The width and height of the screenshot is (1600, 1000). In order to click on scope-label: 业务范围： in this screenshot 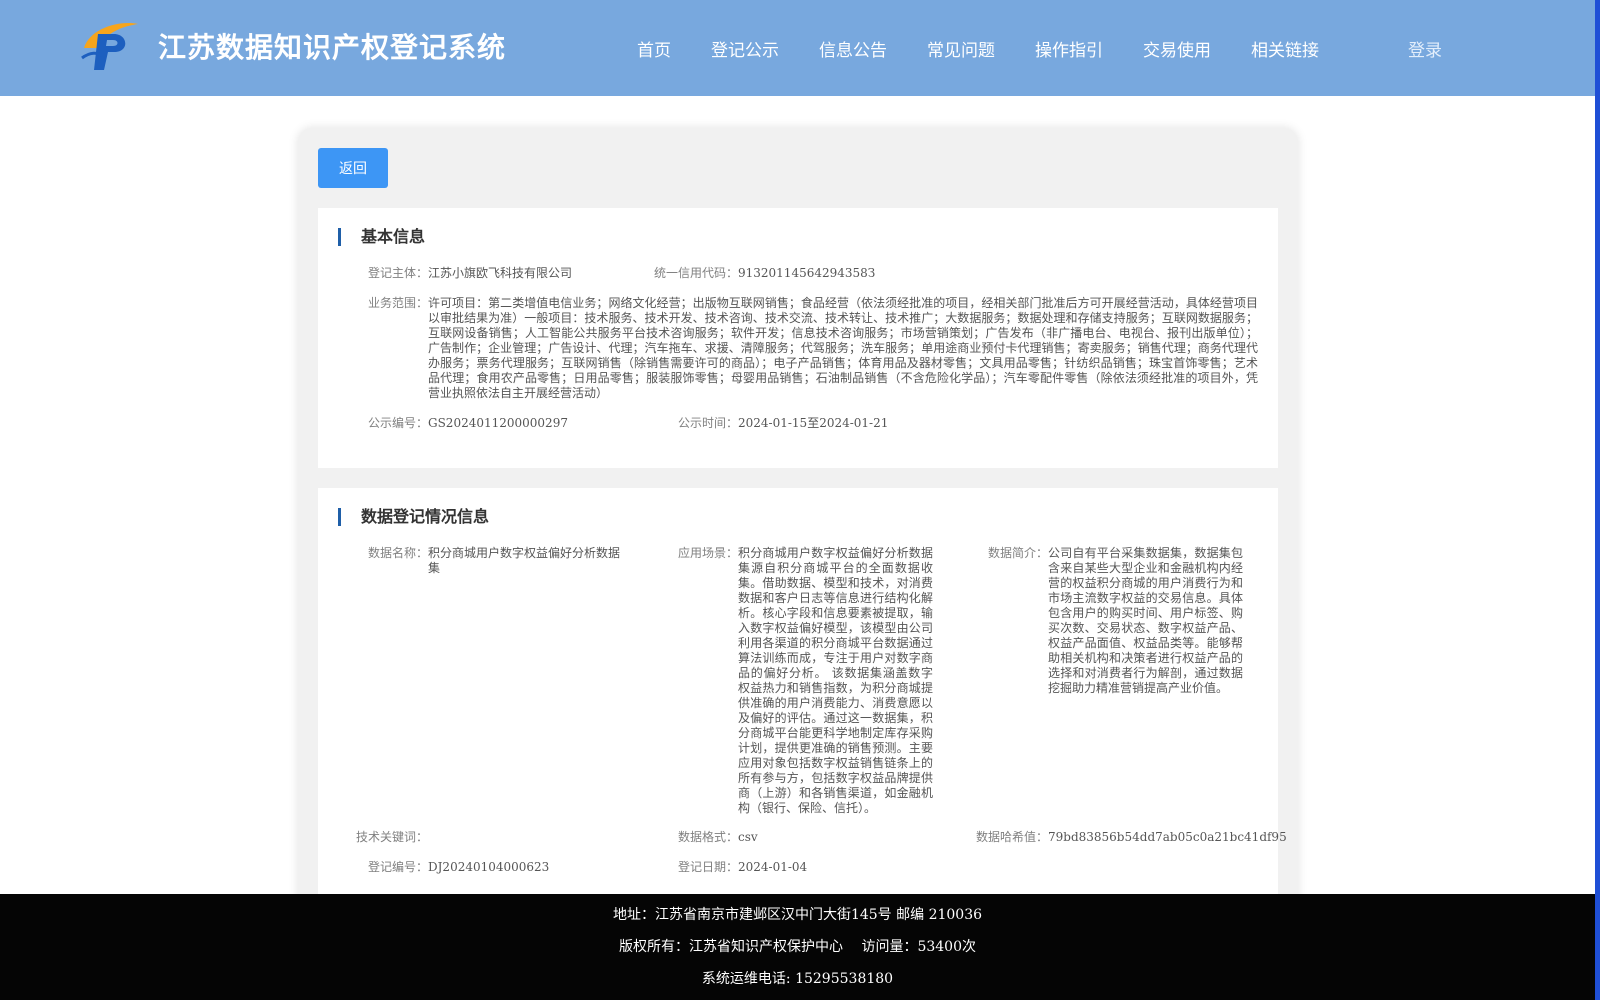, I will do `click(397, 303)`.